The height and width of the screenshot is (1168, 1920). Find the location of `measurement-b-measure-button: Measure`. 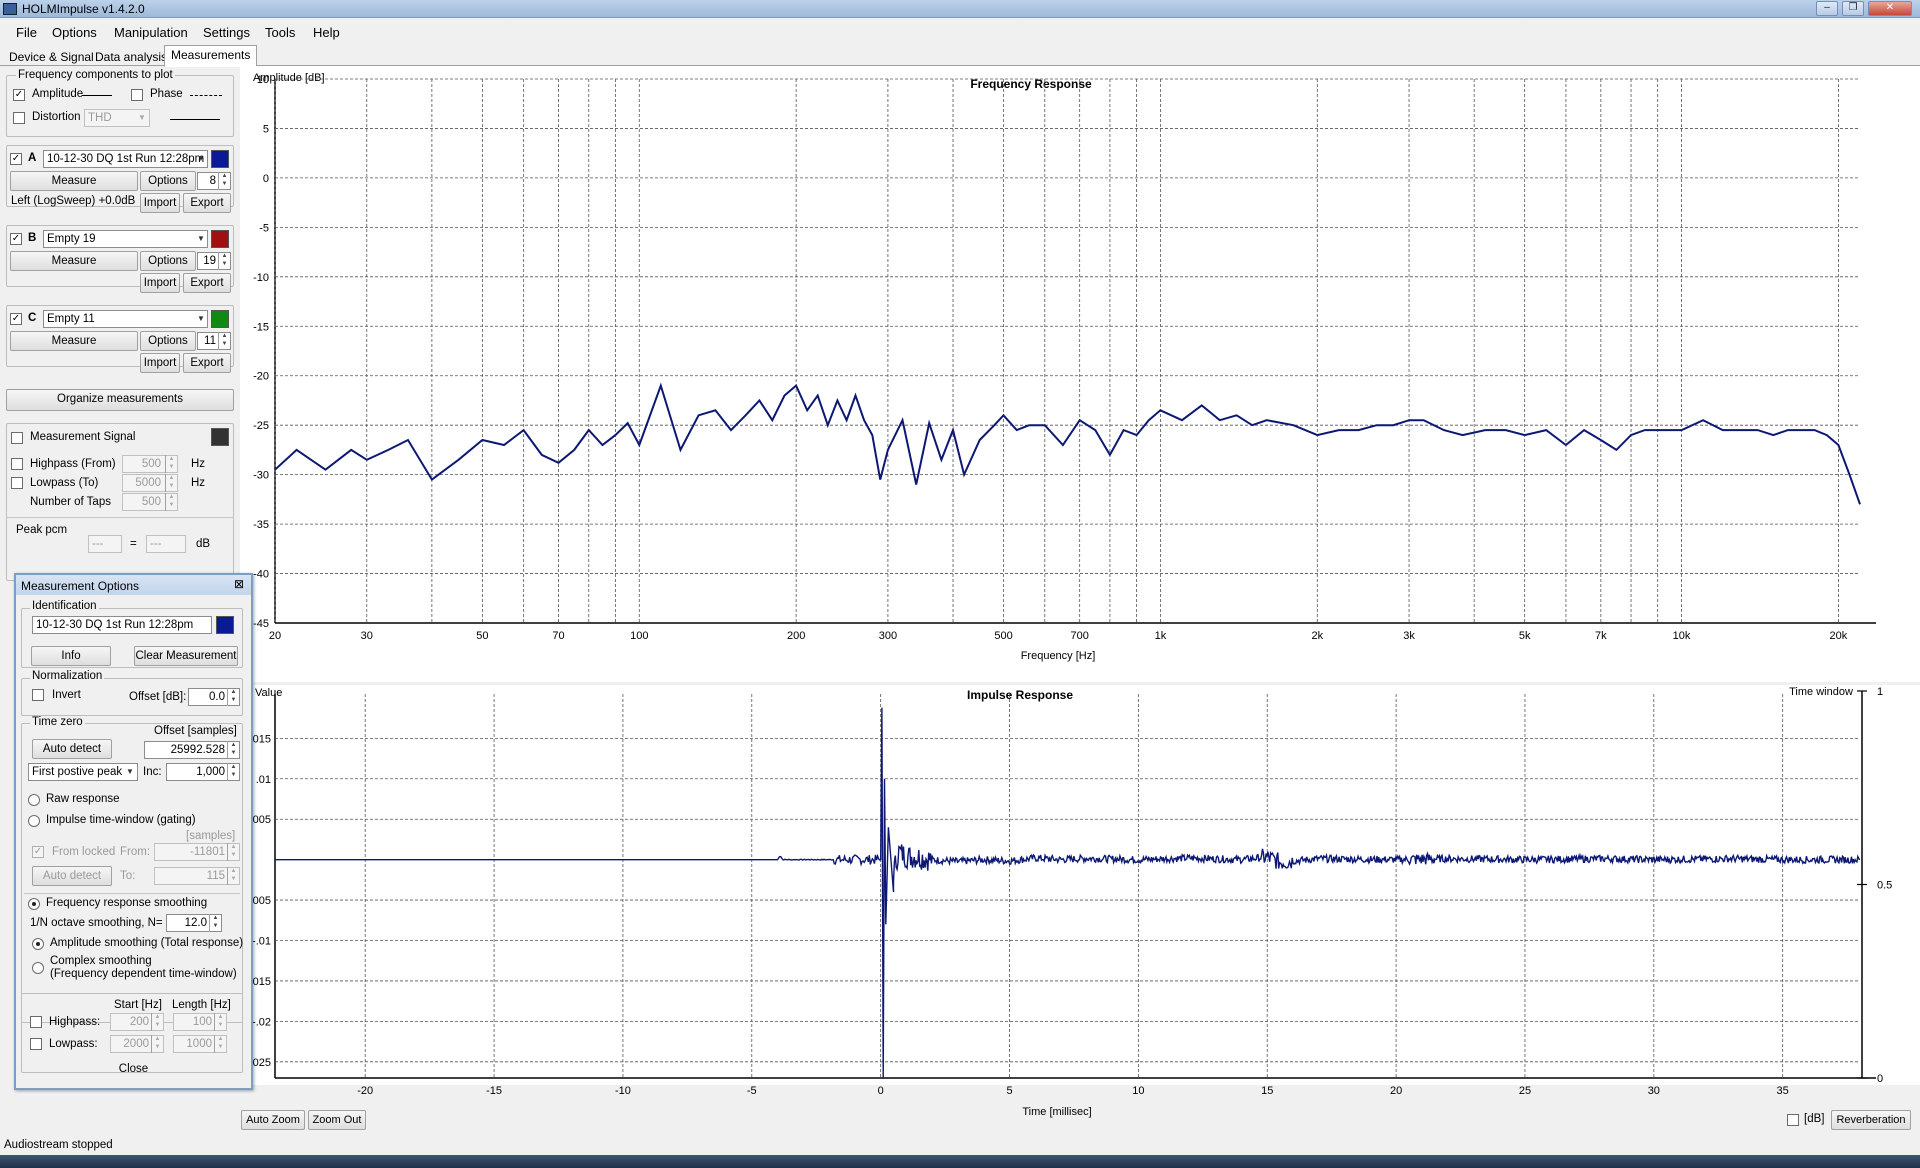

measurement-b-measure-button: Measure is located at coordinates (74, 261).